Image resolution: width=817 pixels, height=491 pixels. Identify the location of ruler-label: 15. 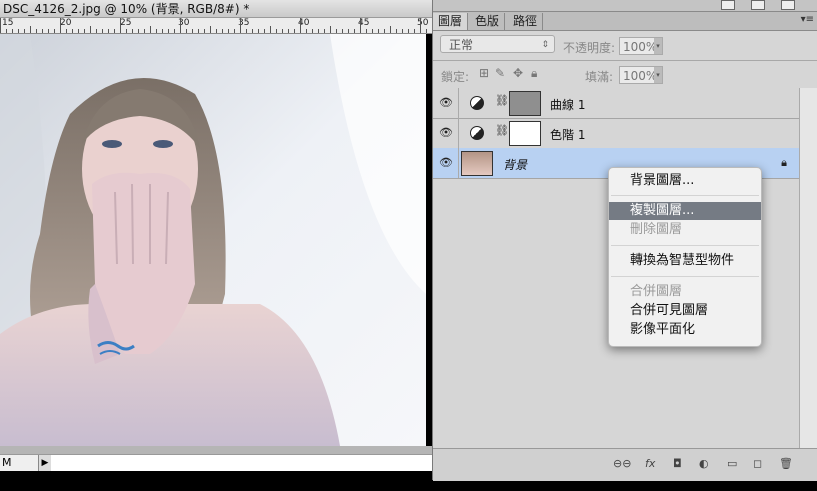
(8, 23).